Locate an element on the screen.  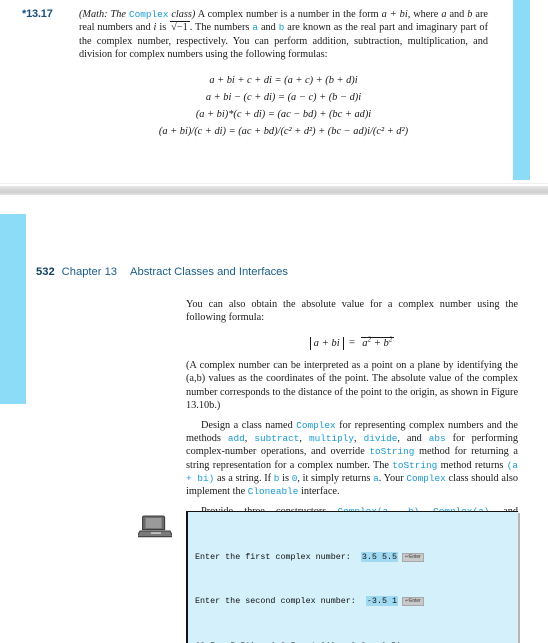
abs-radicand: a2 + b2 is located at coordinates (378, 342).